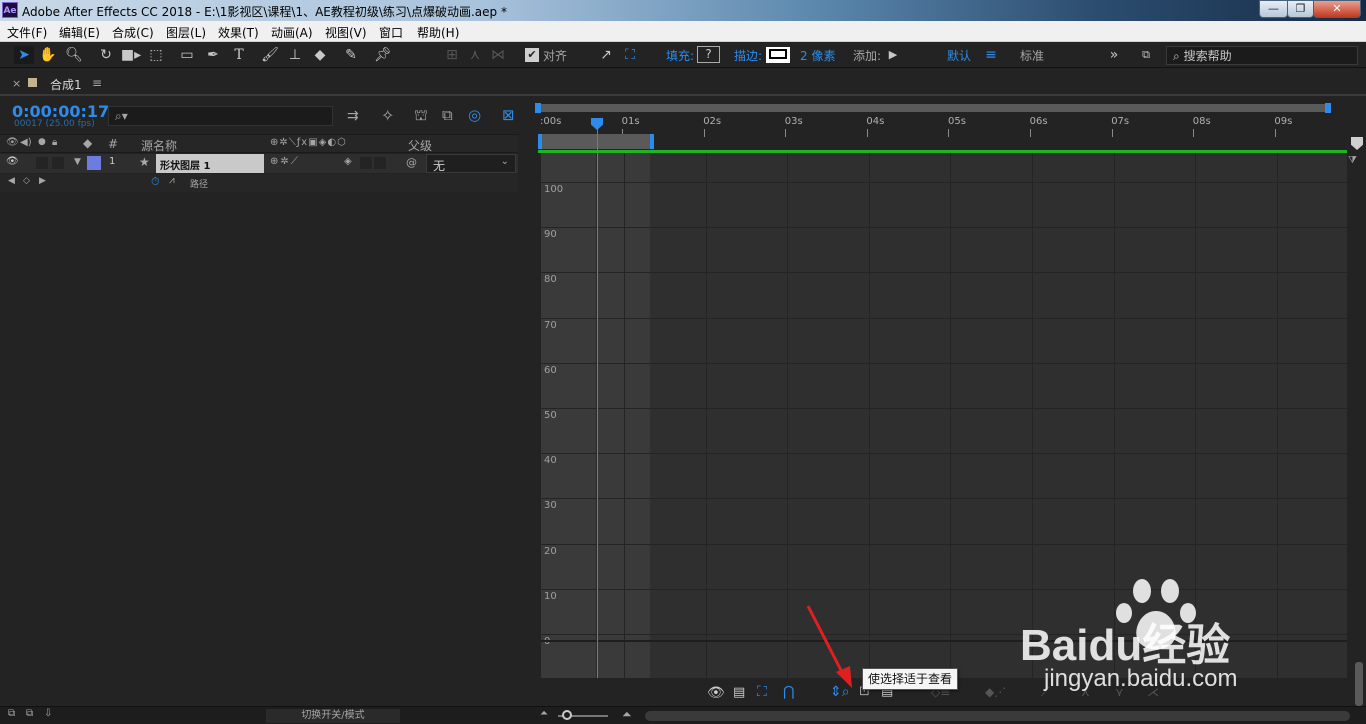 This screenshot has height=724, width=1366. What do you see at coordinates (54, 142) in the screenshot?
I see `lock-column-icon: 🔒︎` at bounding box center [54, 142].